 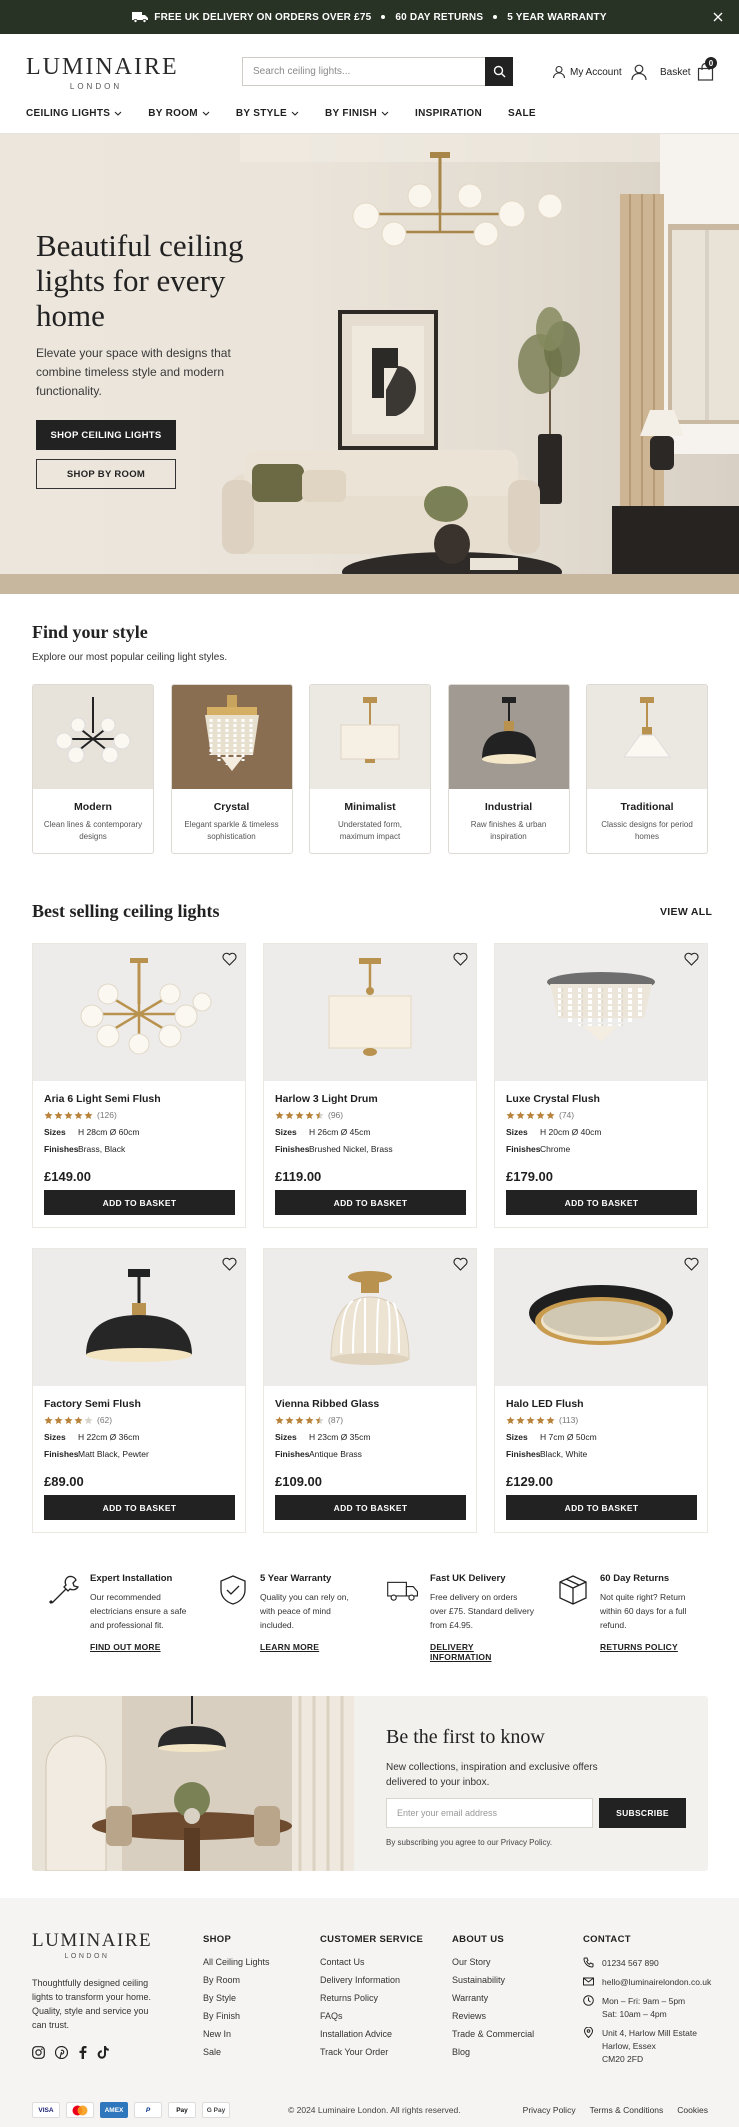 I want to click on footer-link: Delivery Information, so click(x=371, y=1980).